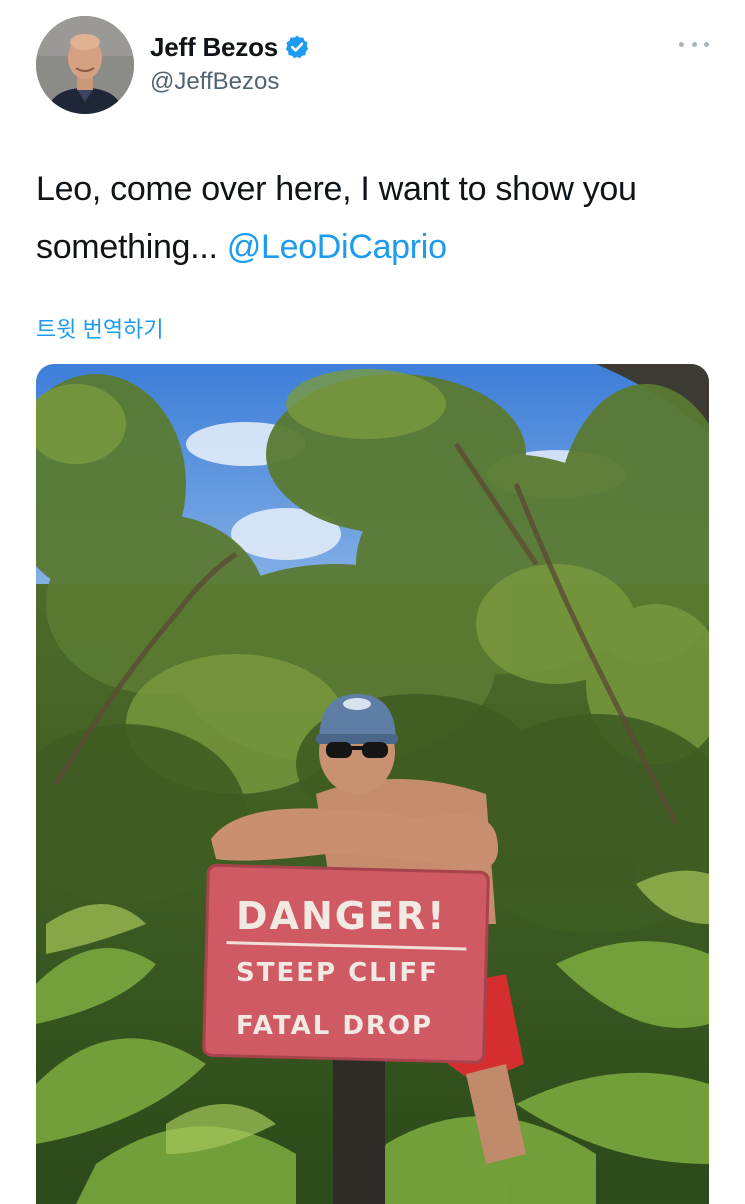 This screenshot has width=745, height=1204. I want to click on more-horizontal-icon, so click(694, 44).